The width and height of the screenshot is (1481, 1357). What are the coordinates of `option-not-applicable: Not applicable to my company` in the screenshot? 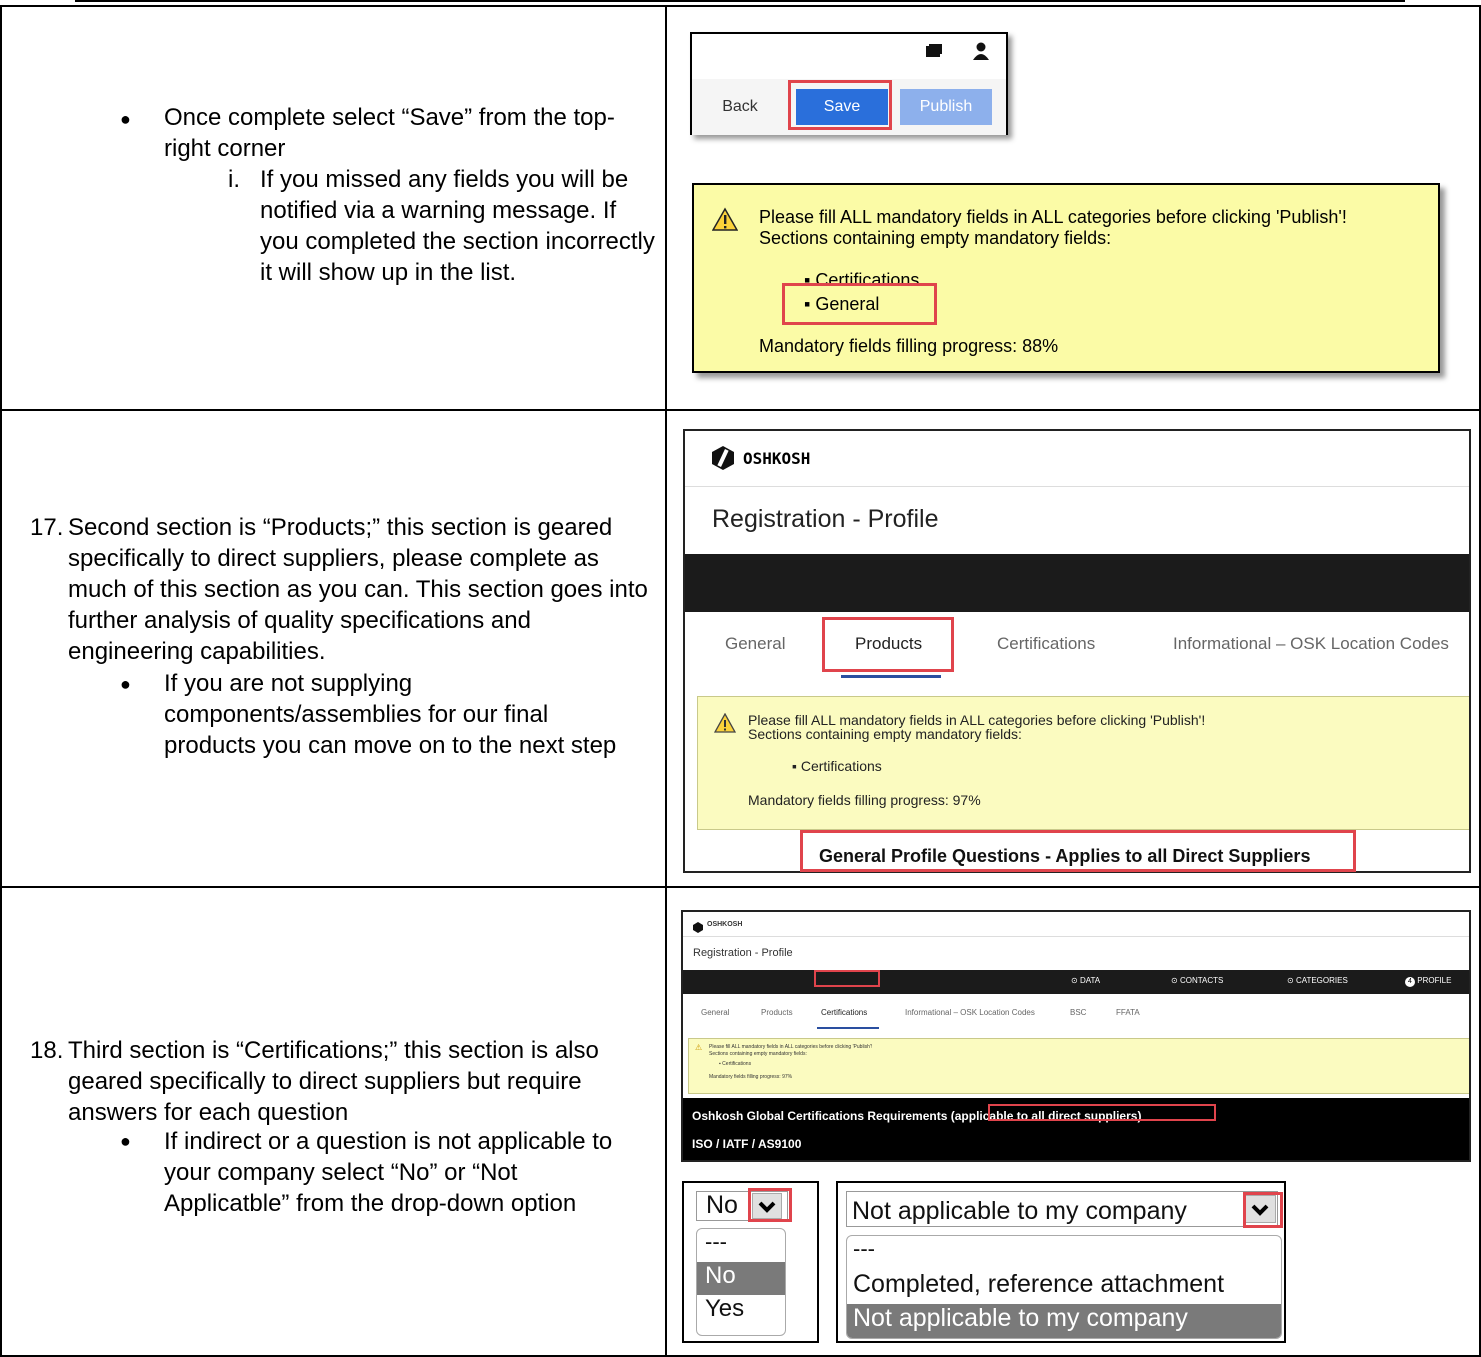 It's located at (1064, 1321).